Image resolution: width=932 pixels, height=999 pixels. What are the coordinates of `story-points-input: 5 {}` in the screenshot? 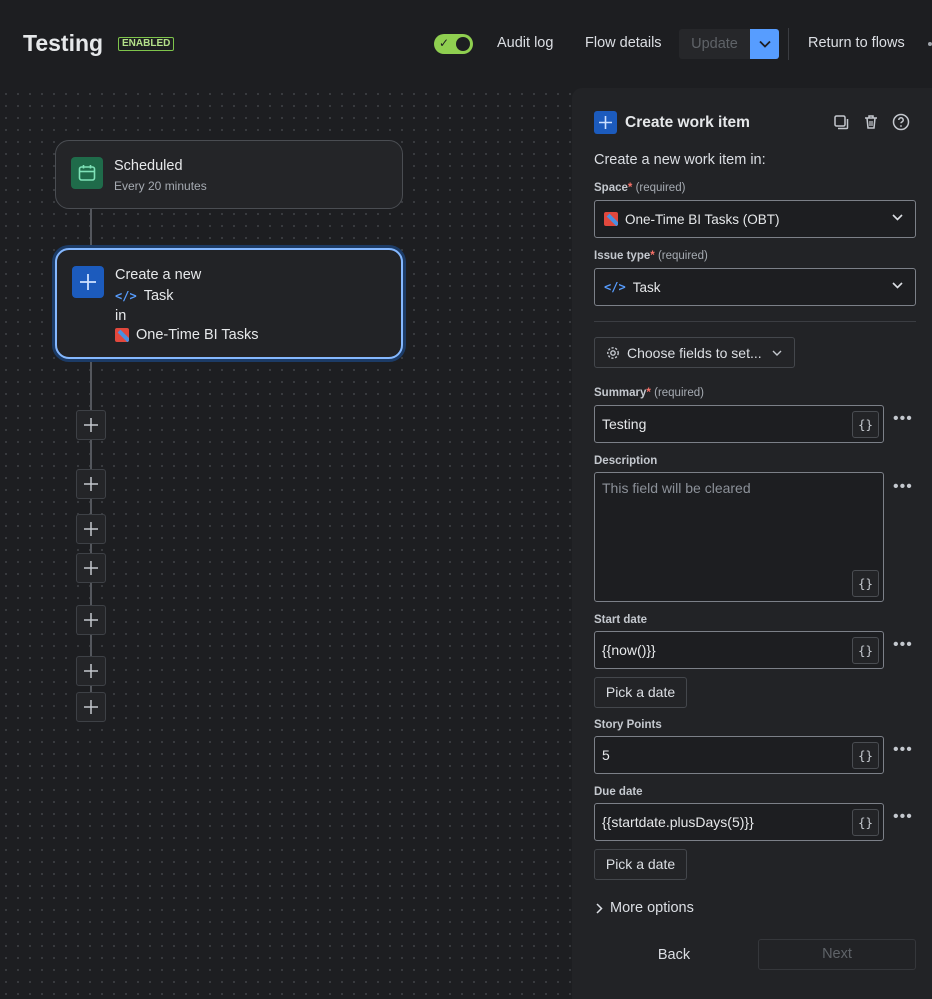 It's located at (739, 755).